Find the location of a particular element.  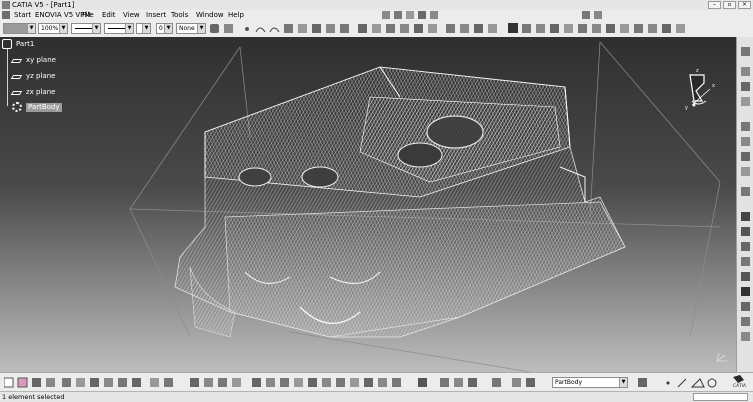

update-icon is located at coordinates (422, 382).